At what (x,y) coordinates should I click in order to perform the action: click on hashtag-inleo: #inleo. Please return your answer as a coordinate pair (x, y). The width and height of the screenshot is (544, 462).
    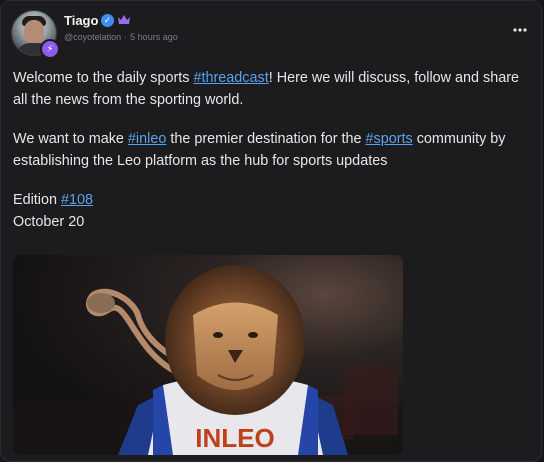
    Looking at the image, I should click on (147, 139).